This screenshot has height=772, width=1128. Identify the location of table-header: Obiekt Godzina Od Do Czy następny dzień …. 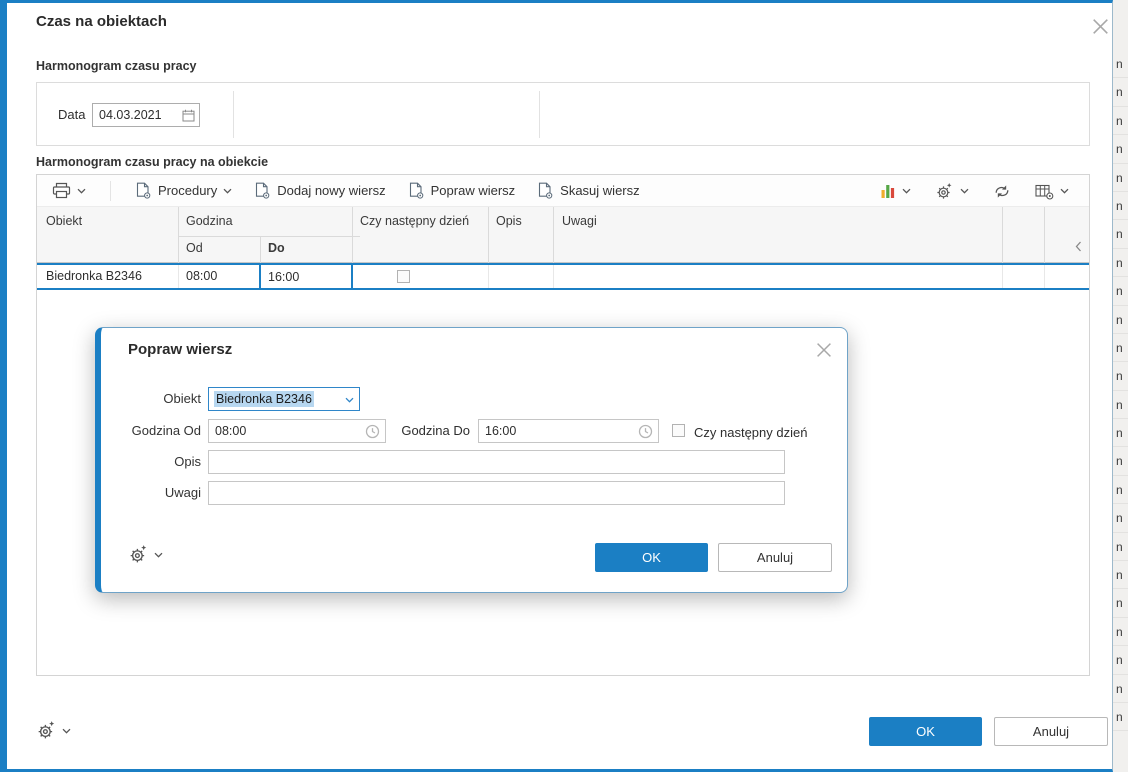
(563, 235).